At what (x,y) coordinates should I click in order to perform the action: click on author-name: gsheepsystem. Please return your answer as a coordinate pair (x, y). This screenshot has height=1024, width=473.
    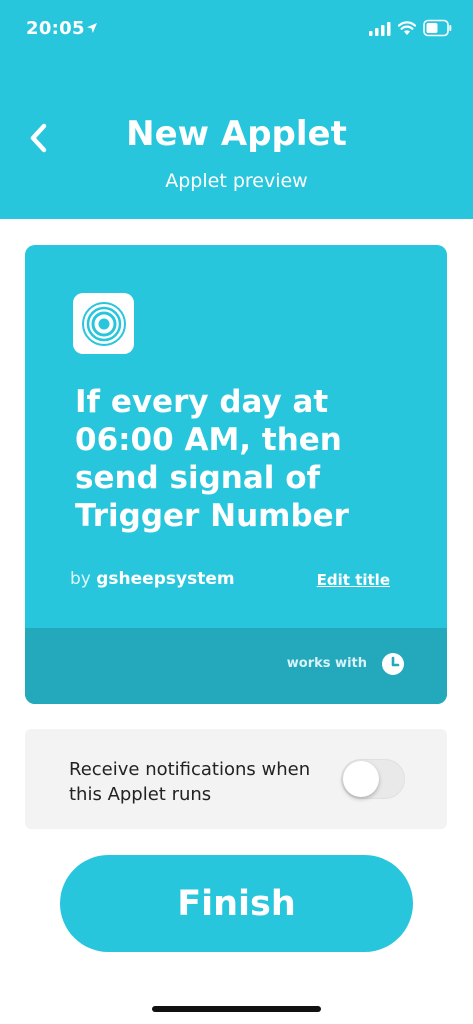
    Looking at the image, I should click on (165, 579).